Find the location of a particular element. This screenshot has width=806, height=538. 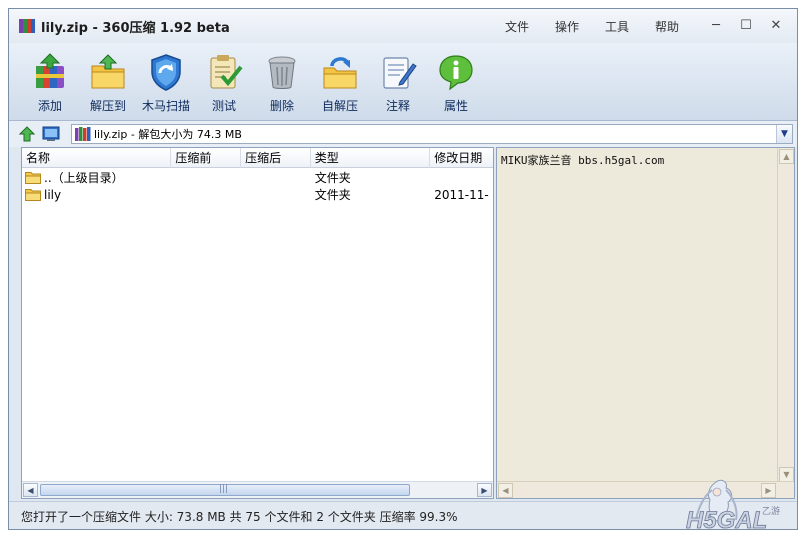

delete-trash-icon is located at coordinates (282, 72).